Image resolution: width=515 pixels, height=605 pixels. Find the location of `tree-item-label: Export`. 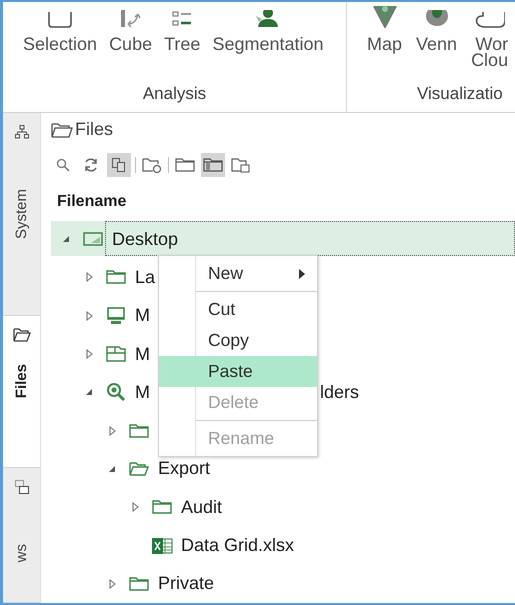

tree-item-label: Export is located at coordinates (182, 469).